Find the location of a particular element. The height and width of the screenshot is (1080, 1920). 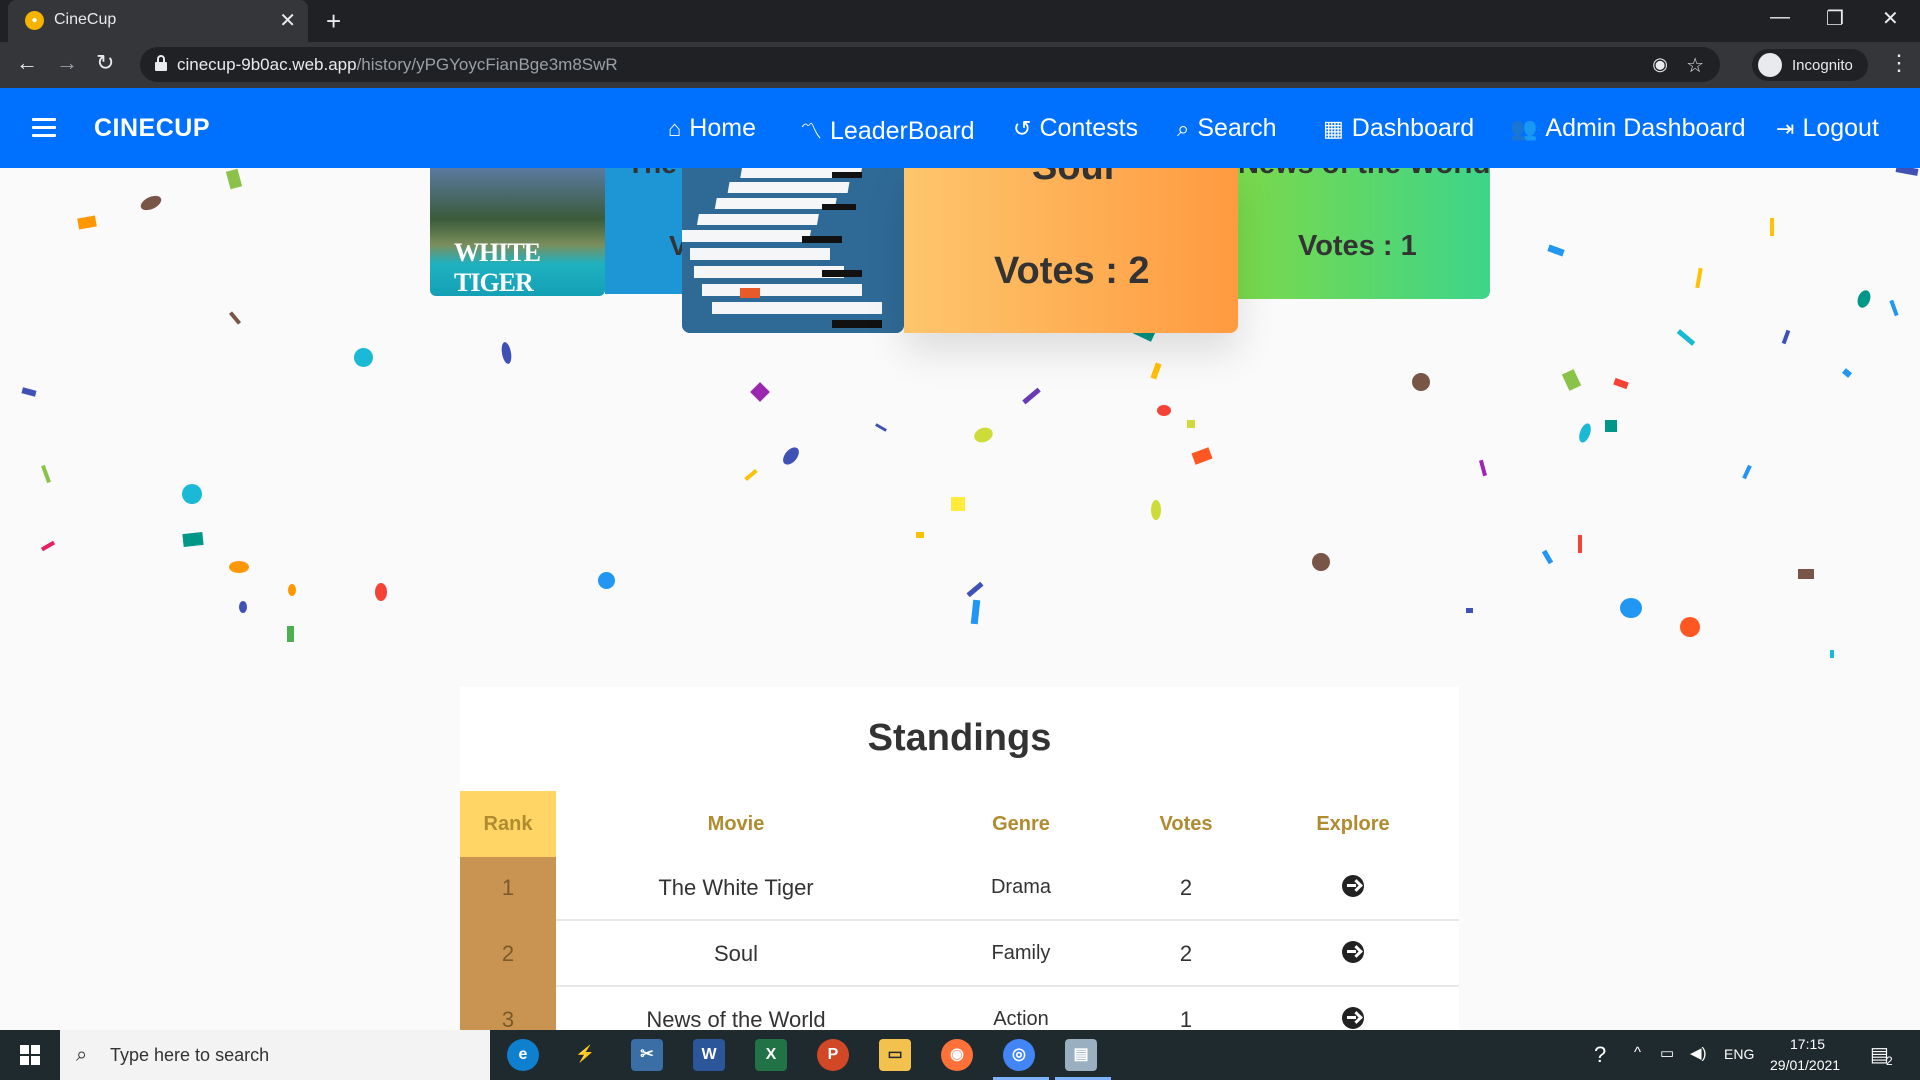

bookmark-star-icon: ☆ is located at coordinates (1695, 65).